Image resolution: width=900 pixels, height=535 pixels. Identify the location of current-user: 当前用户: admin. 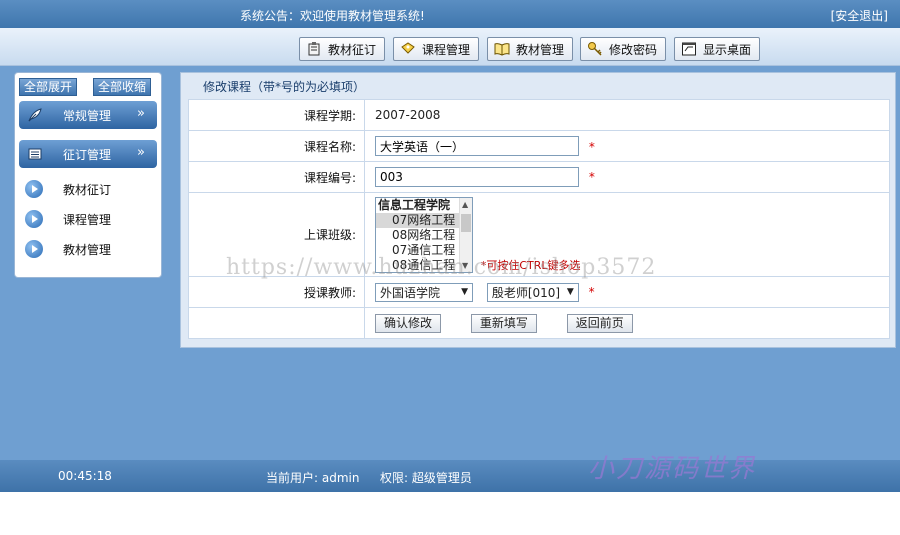
(313, 478).